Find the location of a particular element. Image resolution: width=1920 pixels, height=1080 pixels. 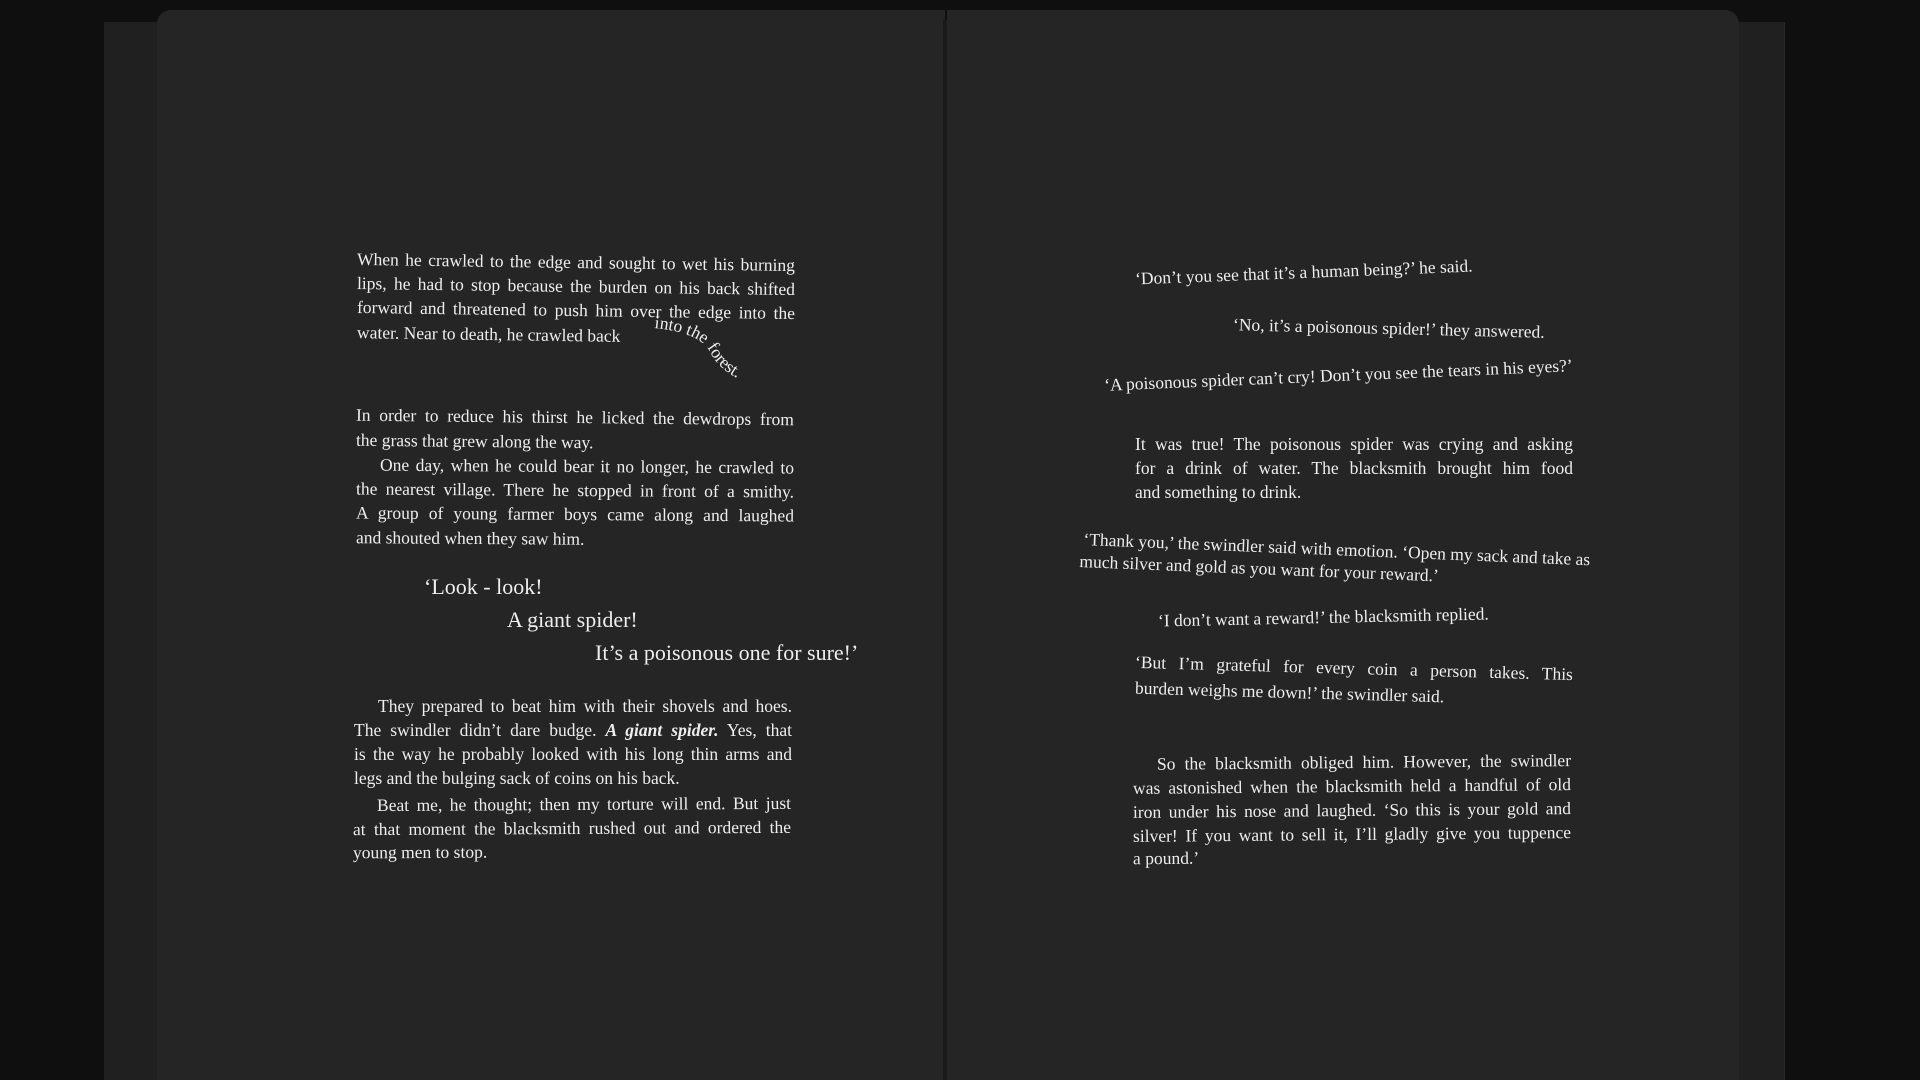

shout-line-1: ‘Look - look! is located at coordinates (483, 586).